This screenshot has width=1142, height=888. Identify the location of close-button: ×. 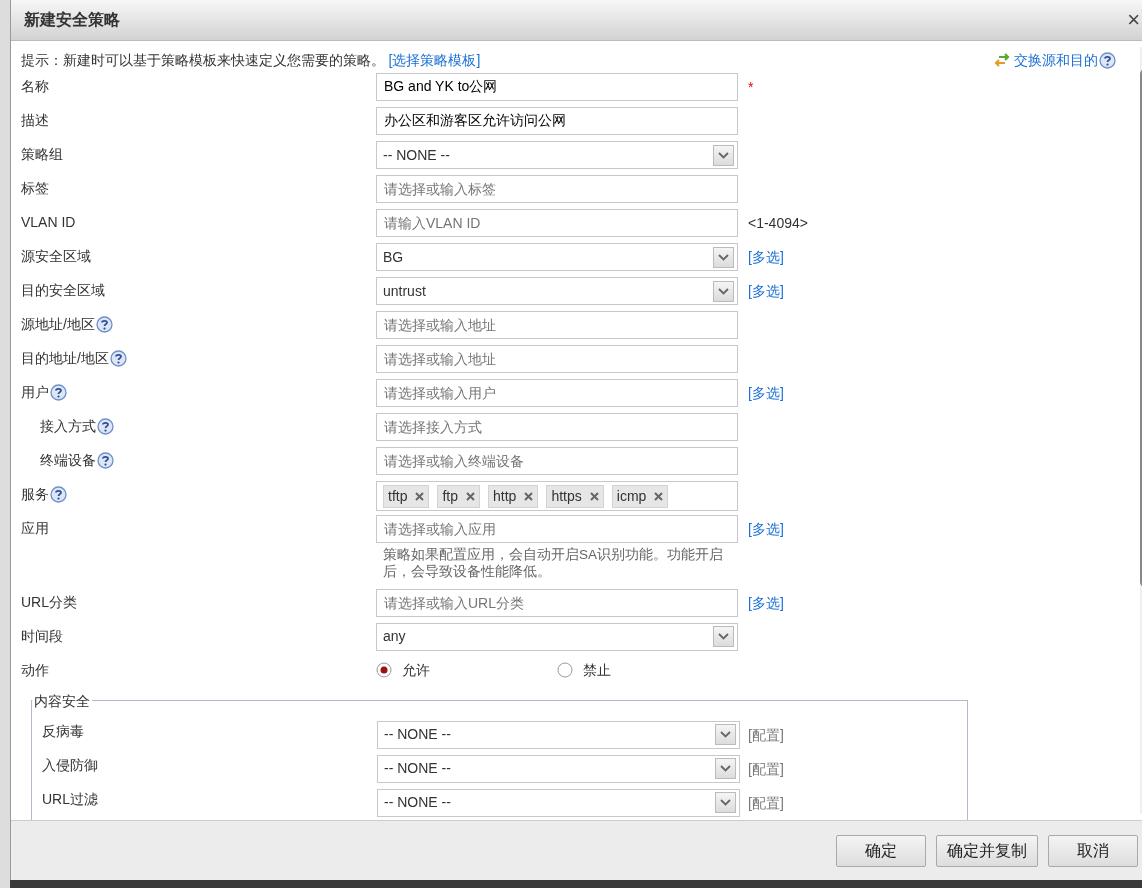
(1133, 20).